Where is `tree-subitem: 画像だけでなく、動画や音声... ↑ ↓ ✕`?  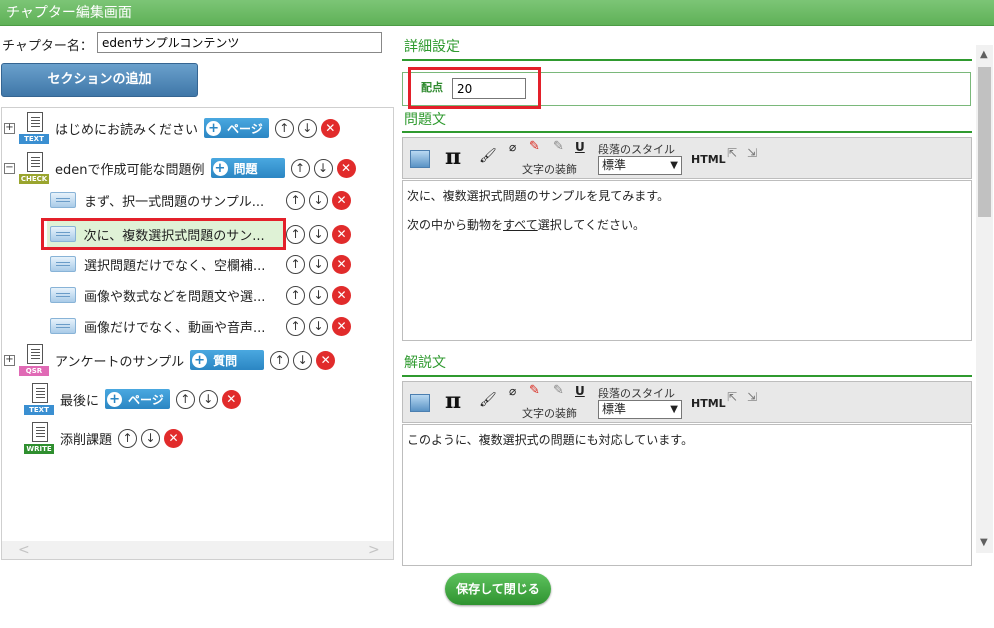 tree-subitem: 画像だけでなく、動画や音声... ↑ ↓ ✕ is located at coordinates (202, 326).